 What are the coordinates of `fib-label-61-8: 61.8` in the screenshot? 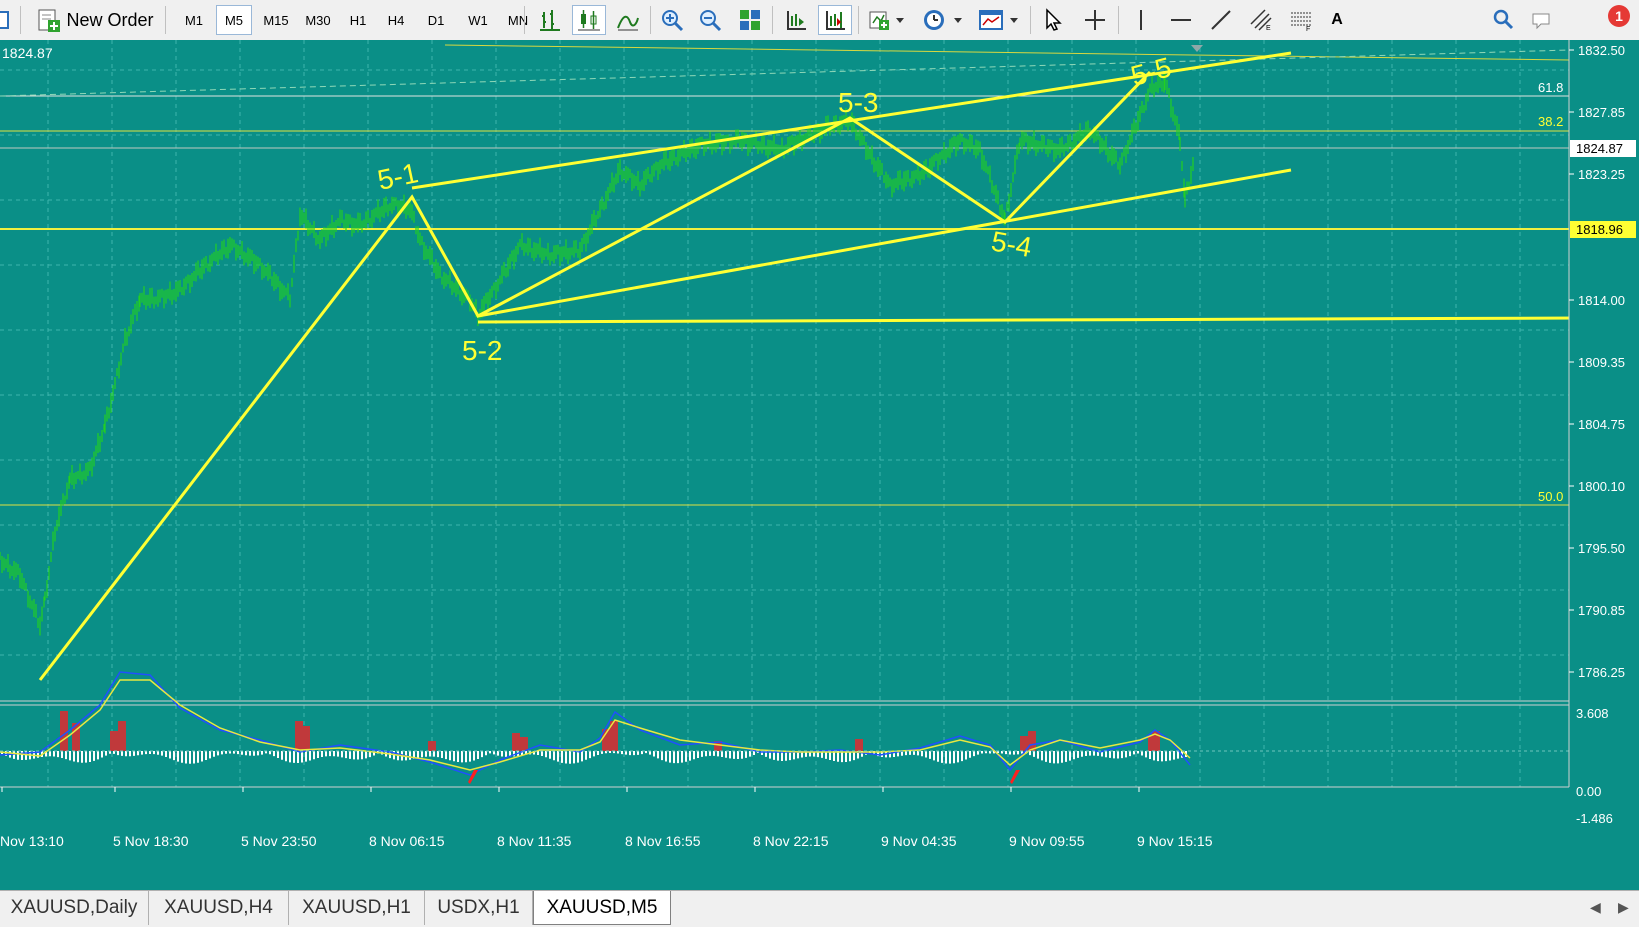 It's located at (1550, 87).